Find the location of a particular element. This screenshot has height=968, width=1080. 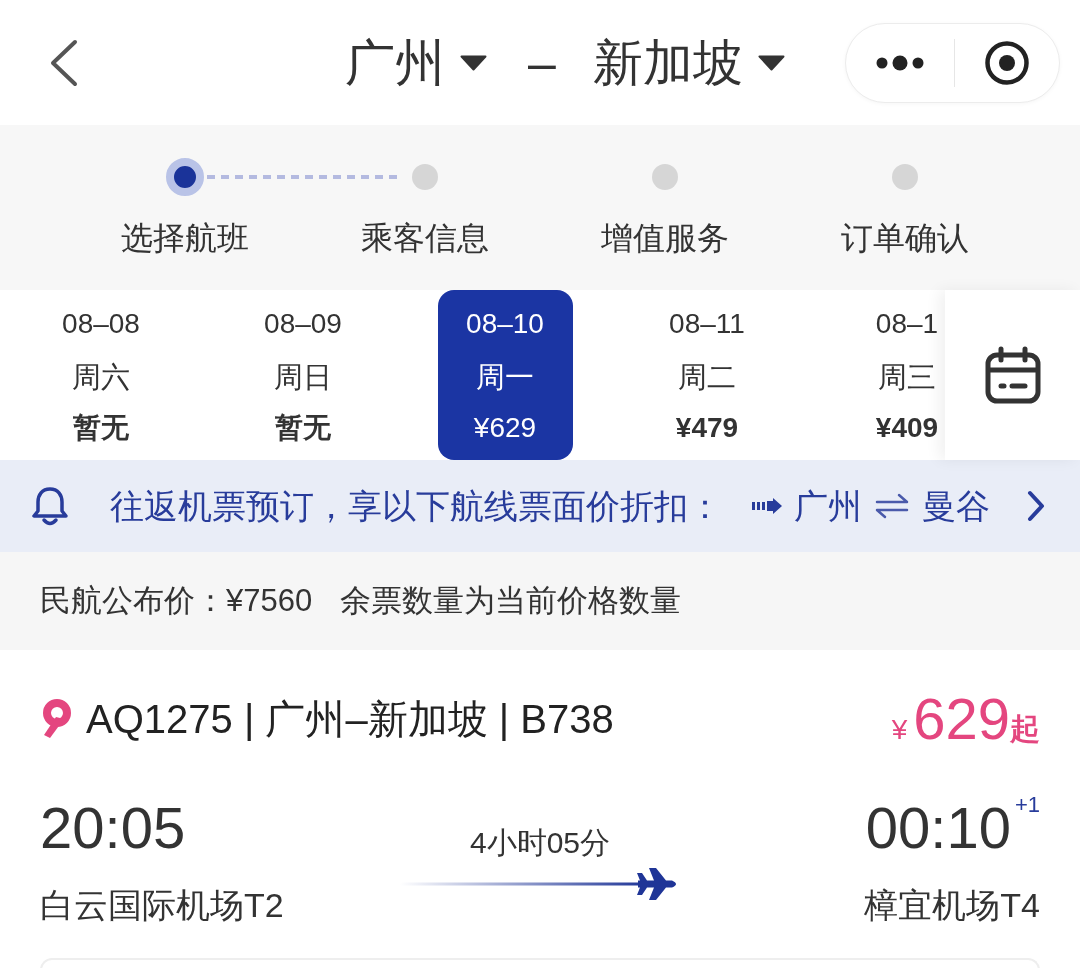

departure-airport: 白云国际机场T2 is located at coordinates (162, 905).